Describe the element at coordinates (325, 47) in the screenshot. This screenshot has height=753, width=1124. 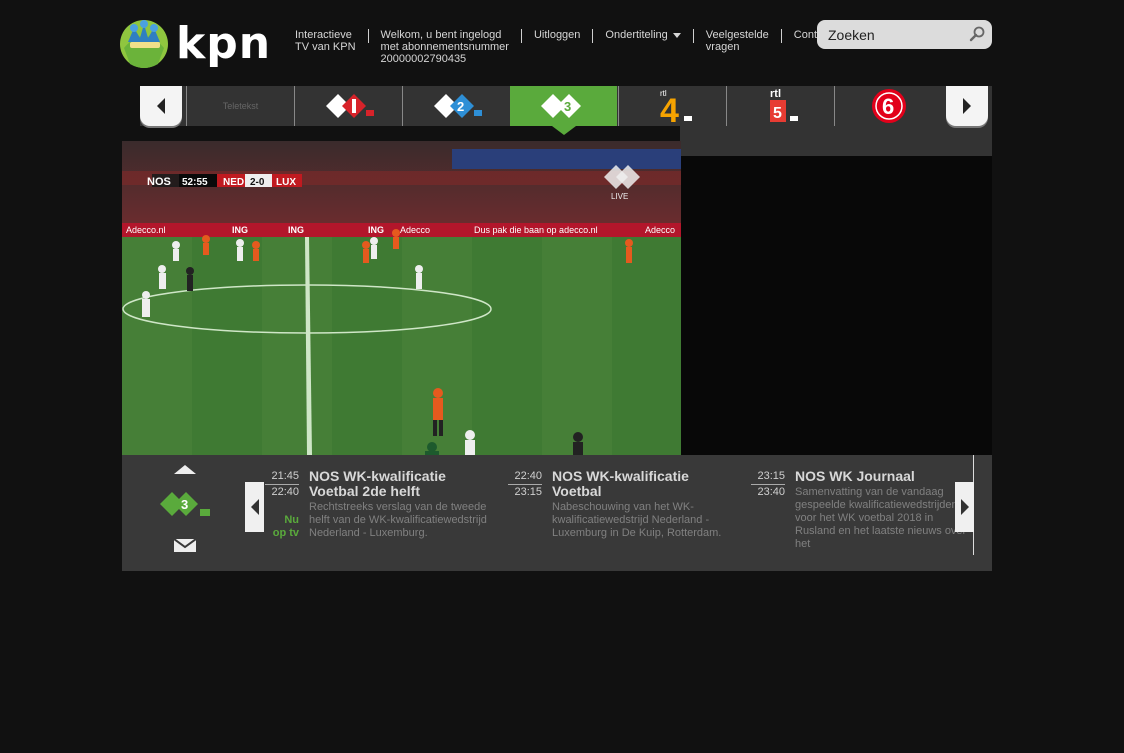
I see `nav-label: TV van KPN` at that location.